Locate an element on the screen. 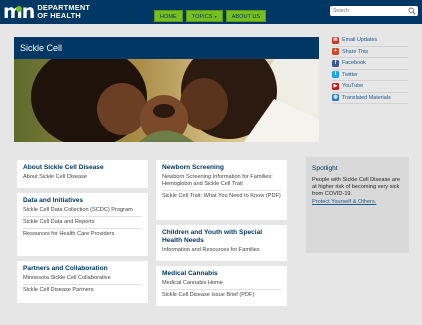 This screenshot has height=325, width=422. social-translated-materials: ◍ Translated Materials is located at coordinates (370, 98).